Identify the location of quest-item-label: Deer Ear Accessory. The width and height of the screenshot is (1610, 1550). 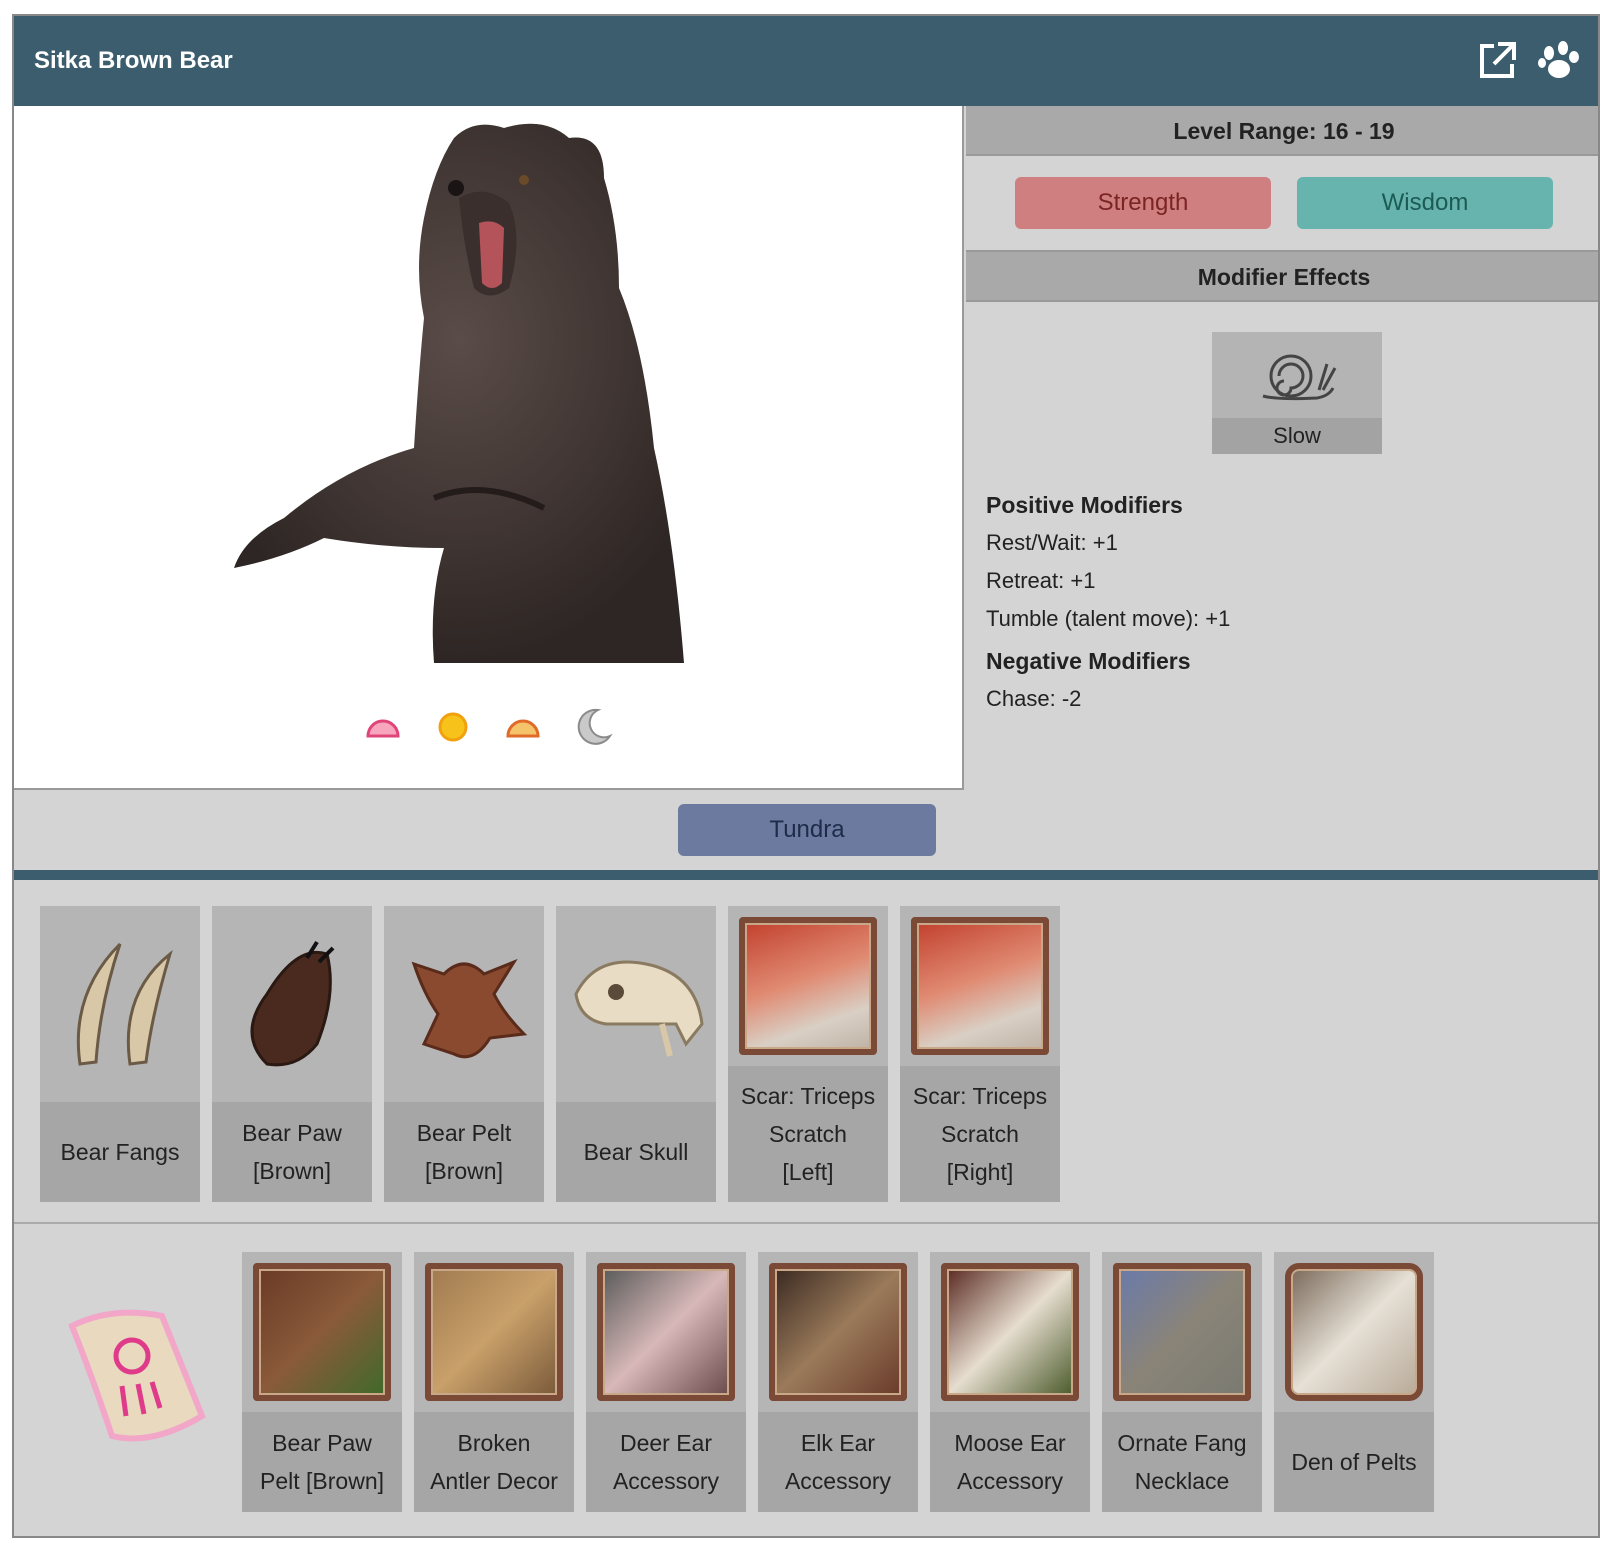
(666, 1462).